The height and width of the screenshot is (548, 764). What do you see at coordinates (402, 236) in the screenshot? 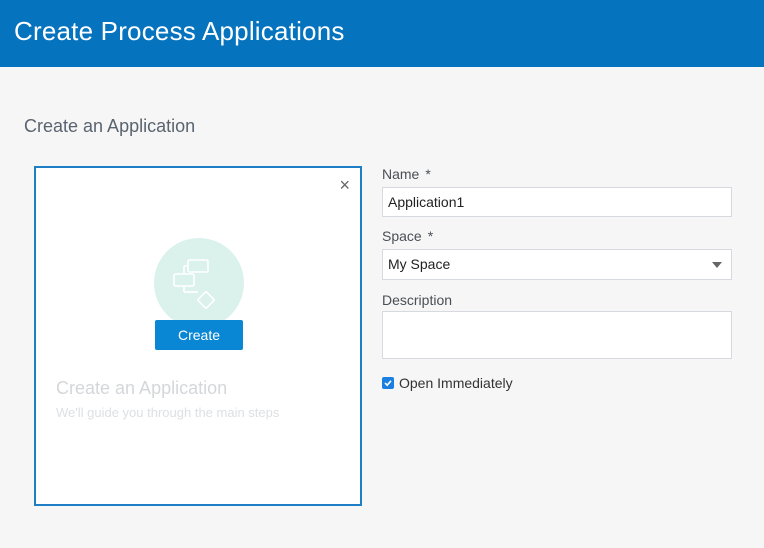
I see `space-label-text: Space` at bounding box center [402, 236].